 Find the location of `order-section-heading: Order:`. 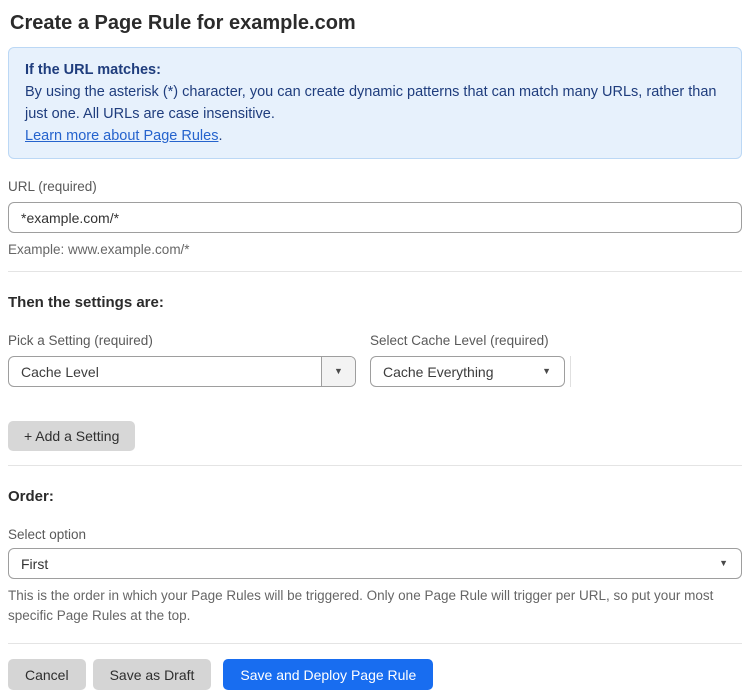

order-section-heading: Order: is located at coordinates (31, 496).